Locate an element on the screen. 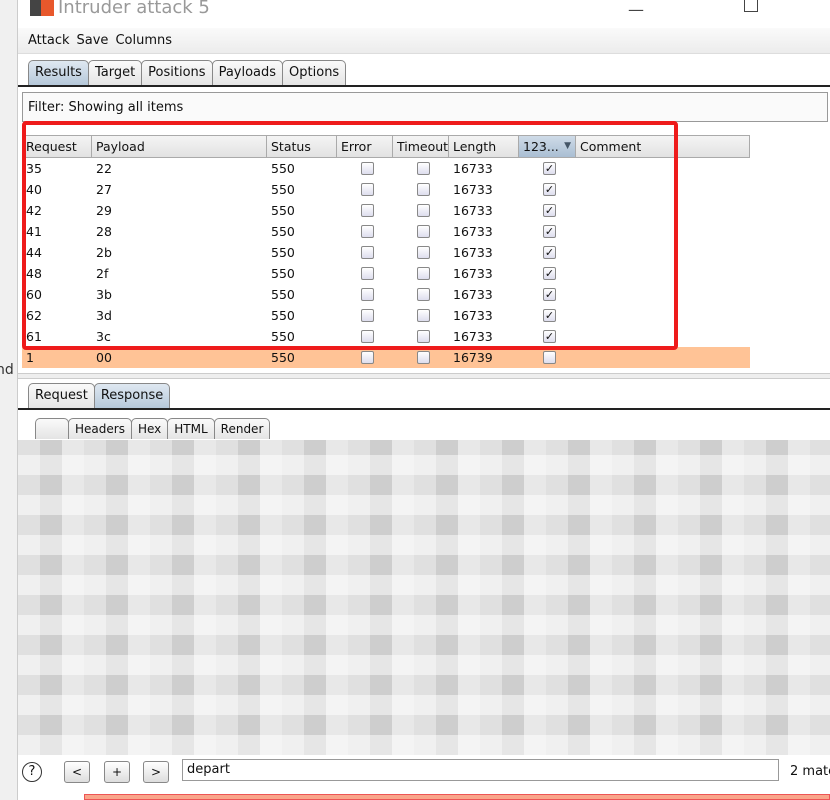 Image resolution: width=830 pixels, height=800 pixels. table-row: 1 00 550 16739 is located at coordinates (386, 357).